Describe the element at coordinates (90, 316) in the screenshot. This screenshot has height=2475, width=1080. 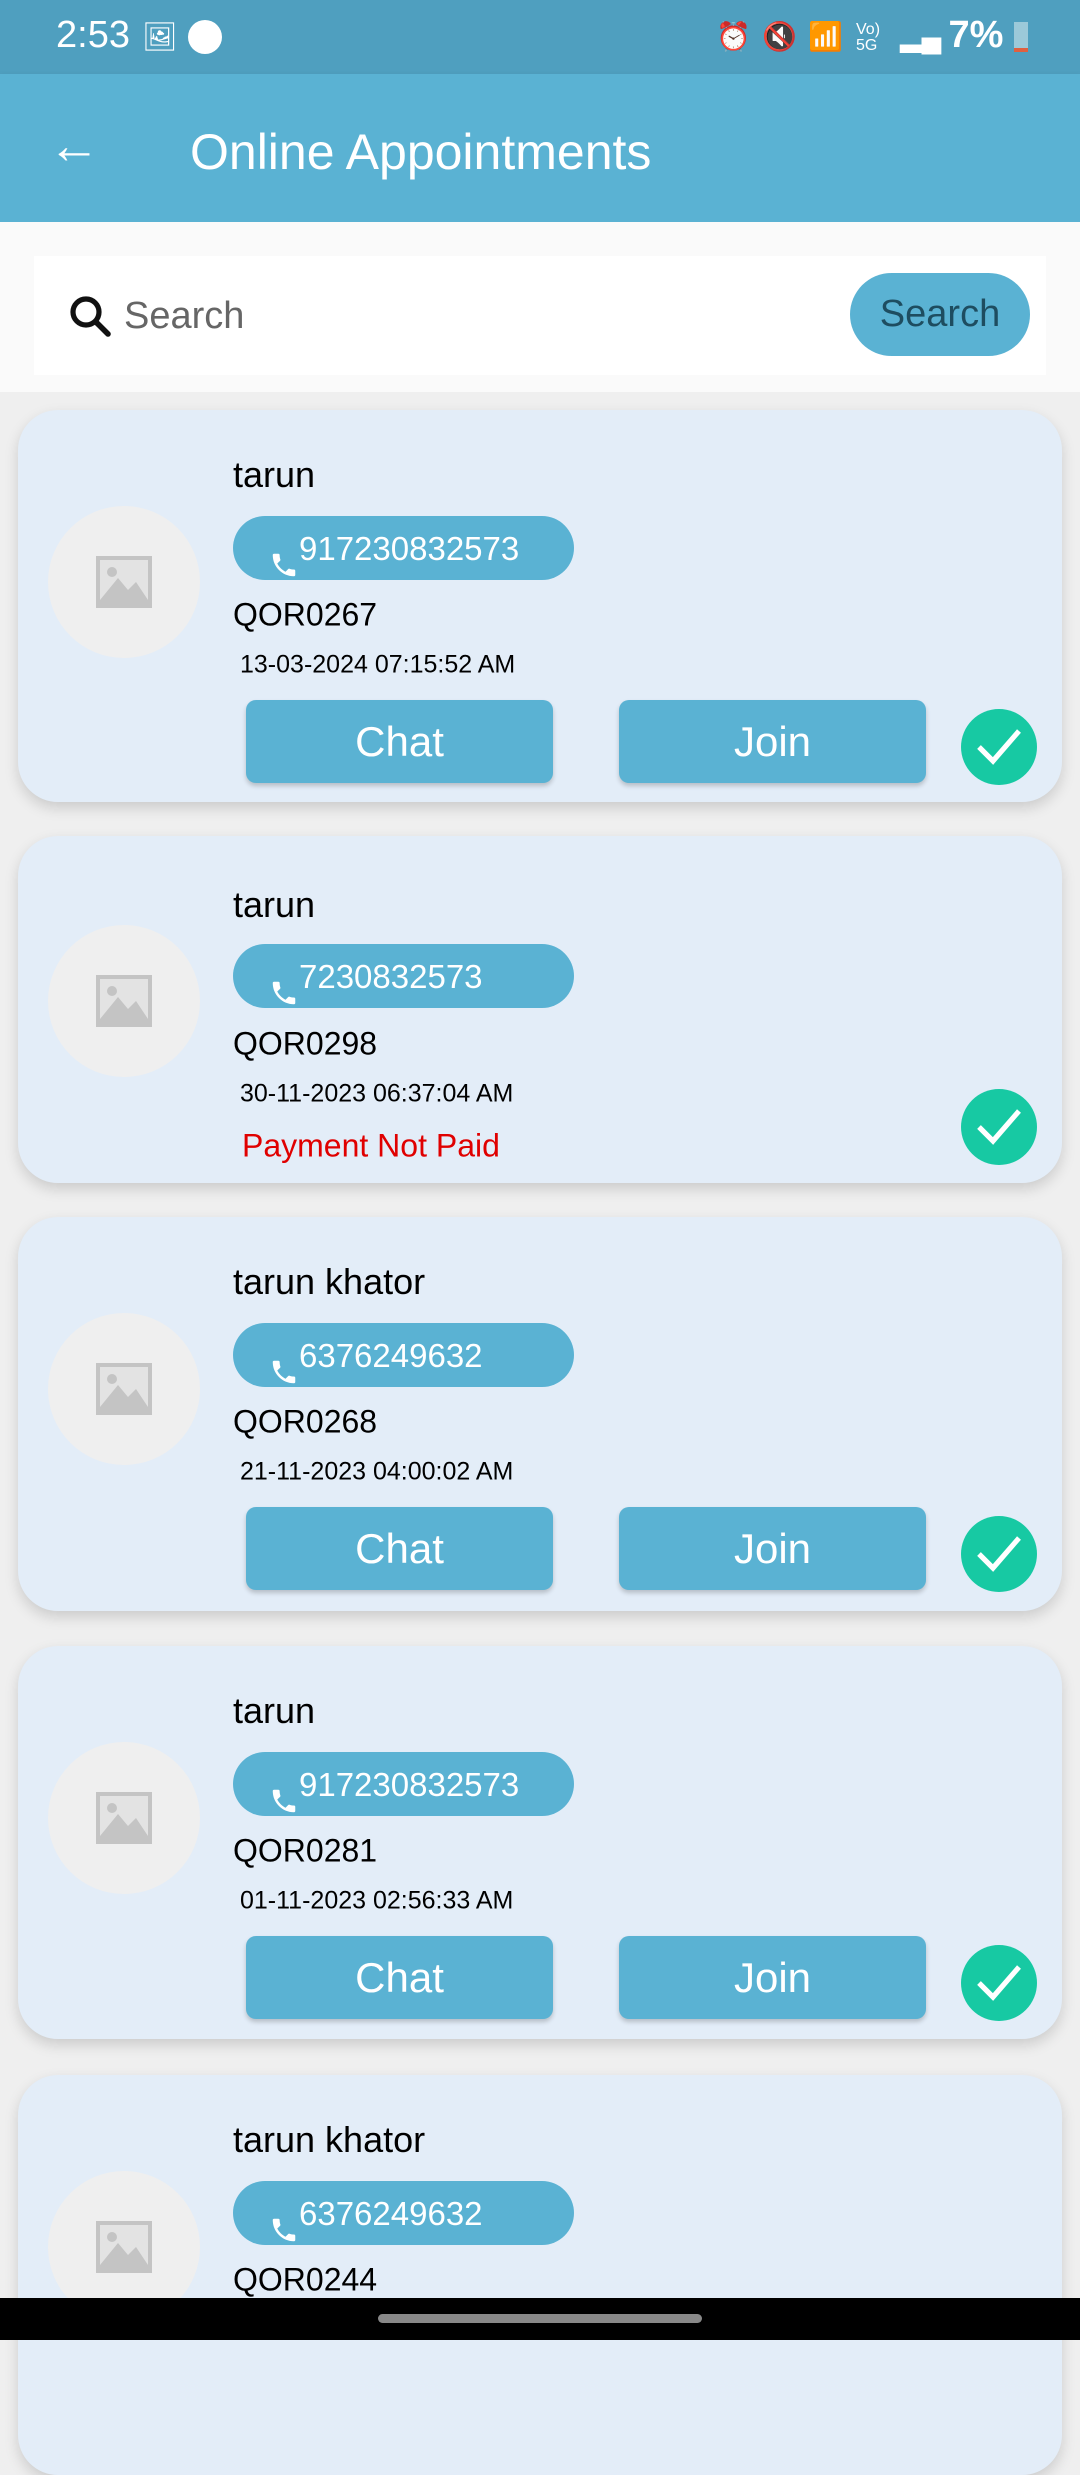
I see `search-icon` at that location.